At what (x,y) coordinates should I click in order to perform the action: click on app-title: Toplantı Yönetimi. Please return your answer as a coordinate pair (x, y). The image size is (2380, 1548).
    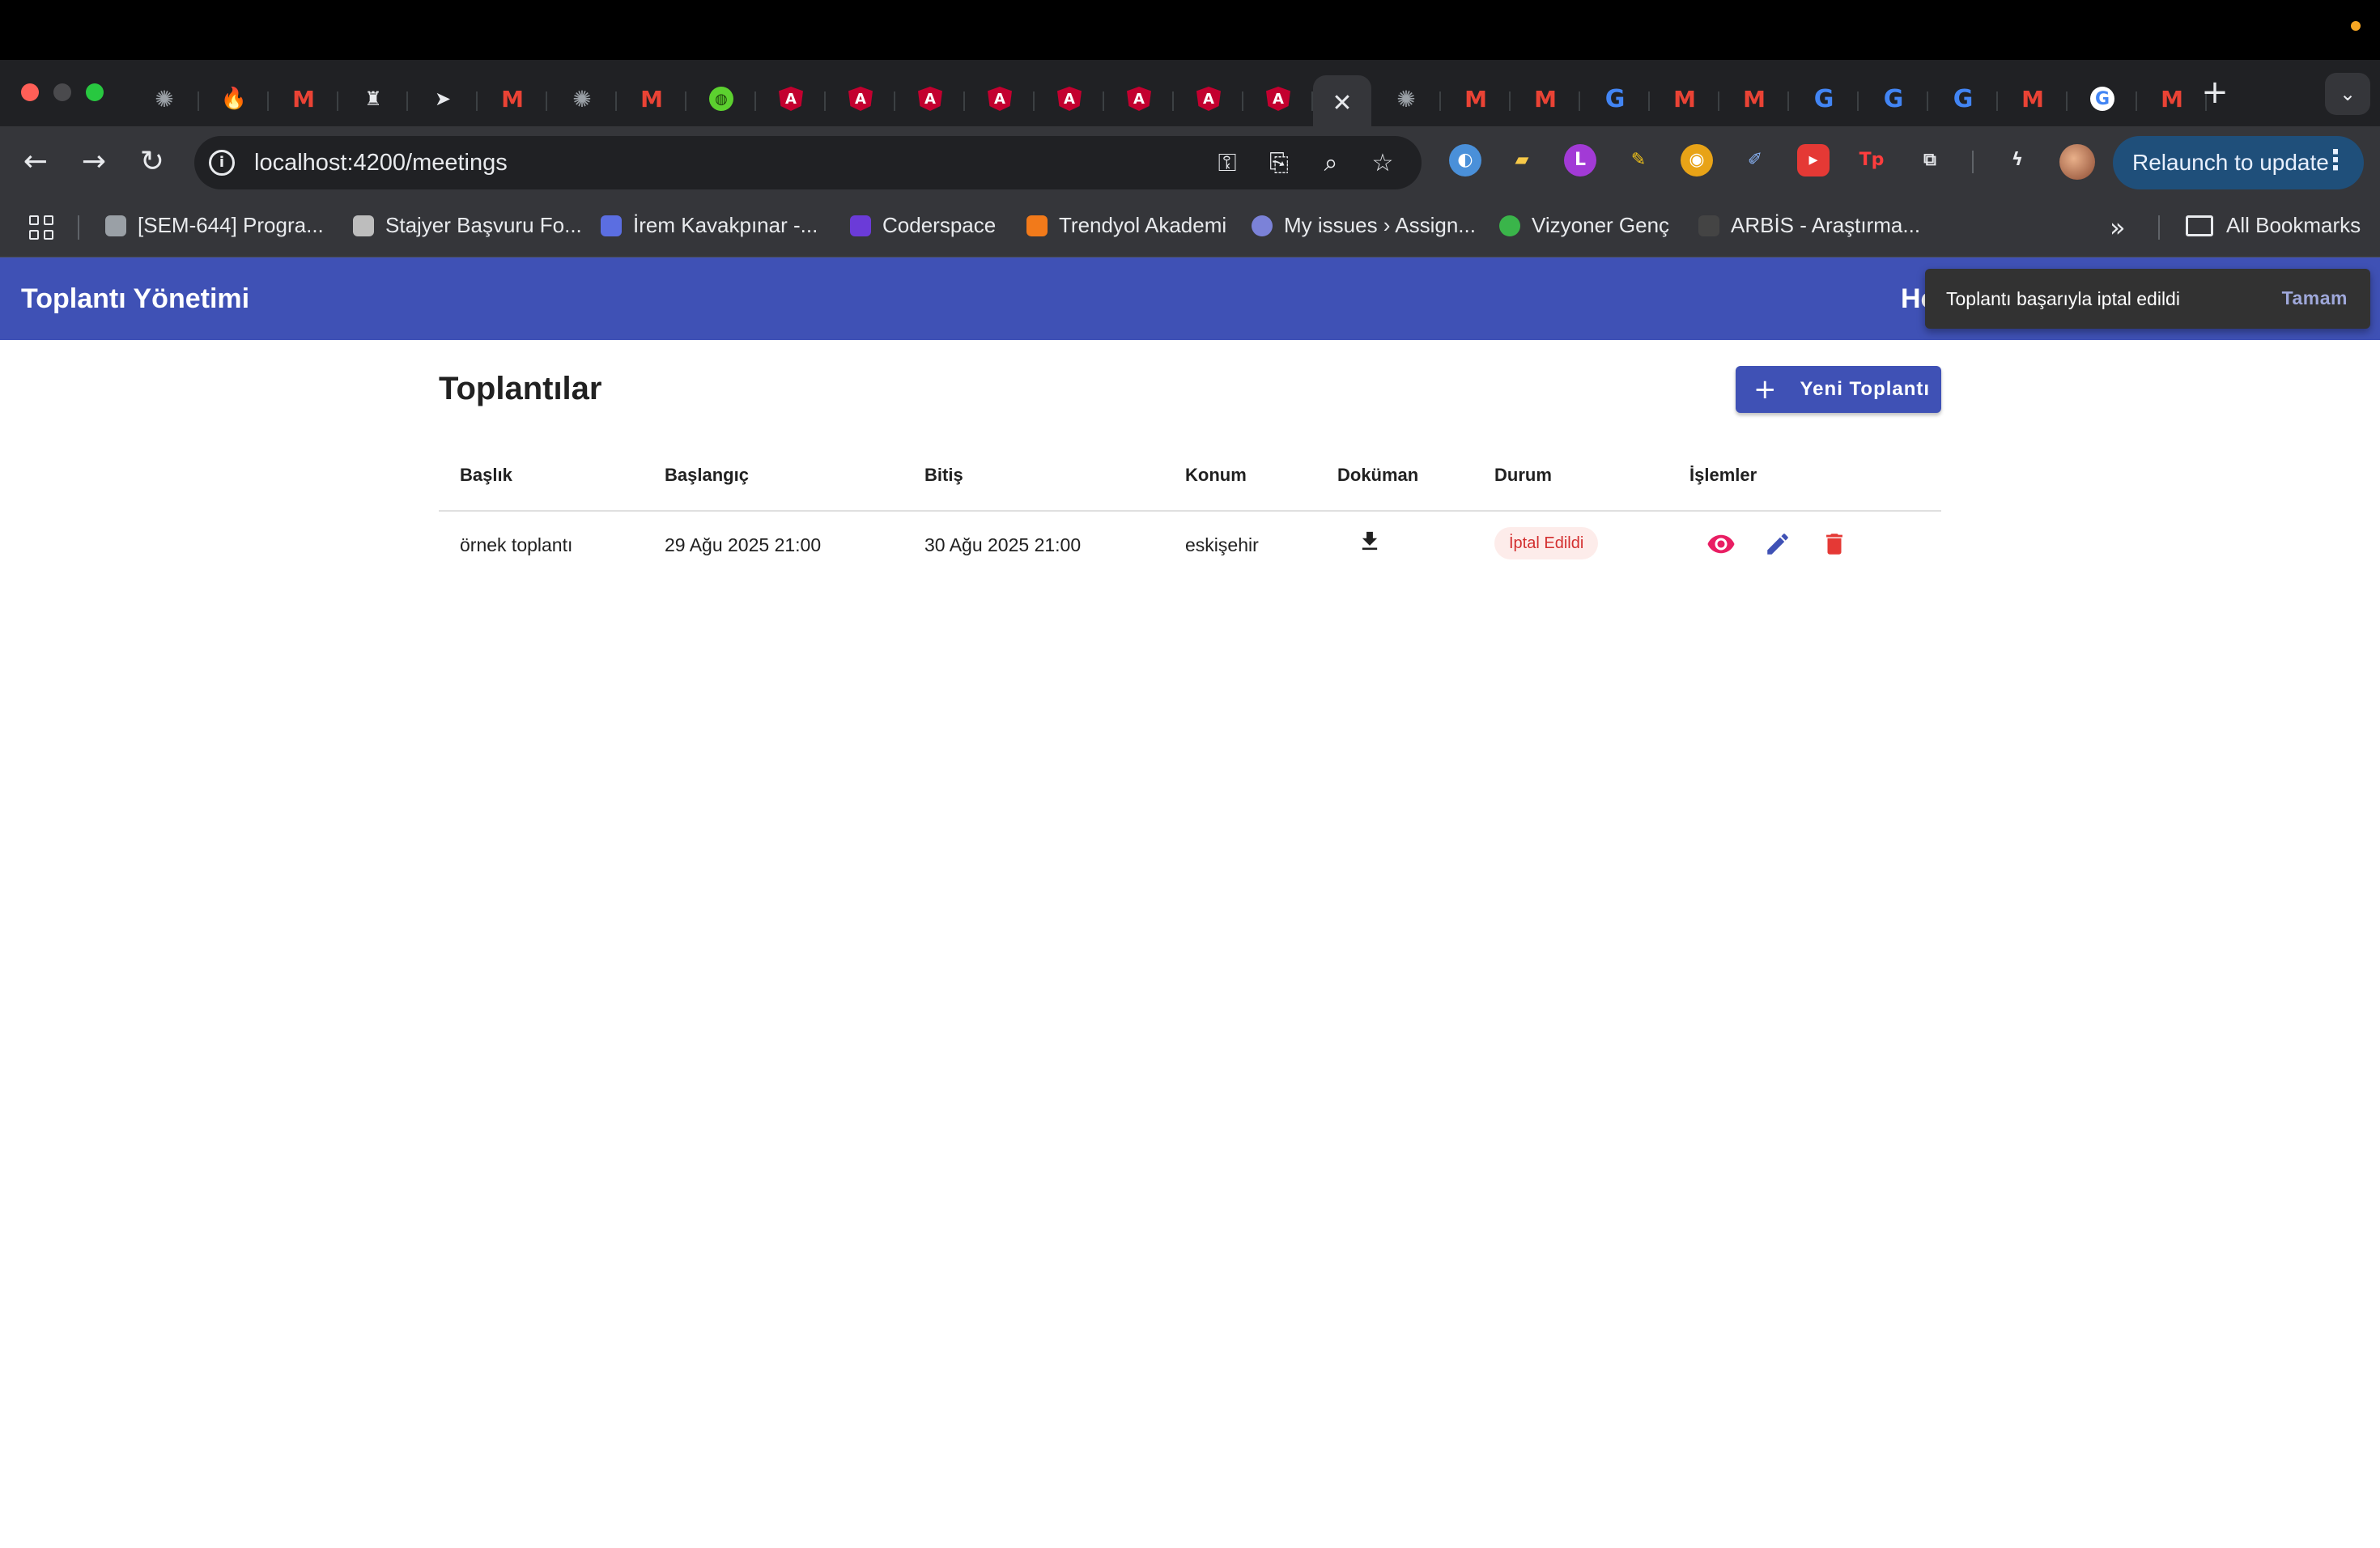
    Looking at the image, I should click on (135, 299).